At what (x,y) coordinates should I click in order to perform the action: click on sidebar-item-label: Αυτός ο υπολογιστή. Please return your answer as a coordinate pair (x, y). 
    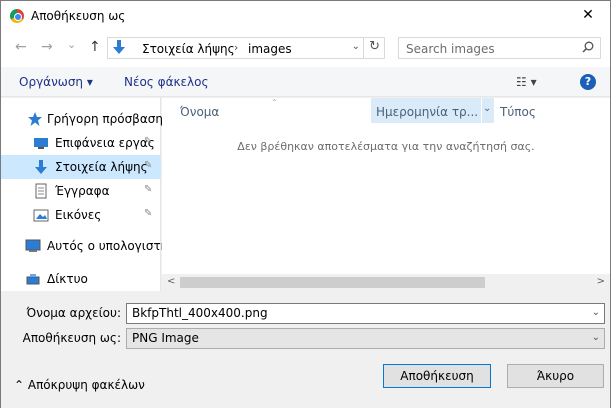
    Looking at the image, I should click on (108, 246).